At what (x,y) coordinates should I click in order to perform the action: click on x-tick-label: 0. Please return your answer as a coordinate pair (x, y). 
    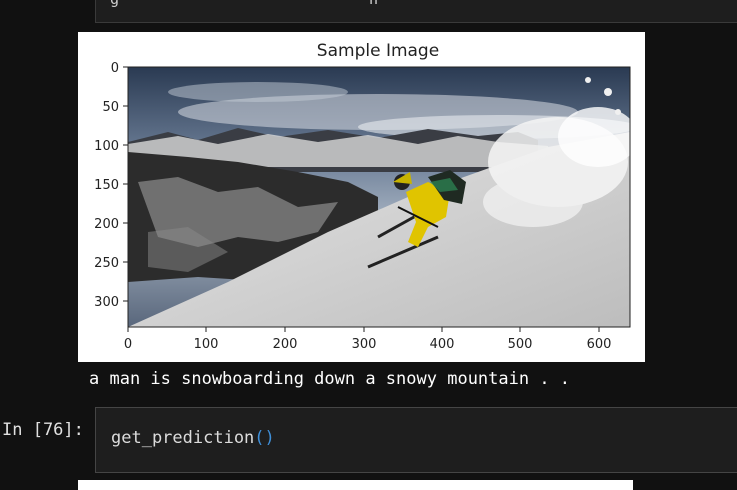
    Looking at the image, I should click on (128, 344).